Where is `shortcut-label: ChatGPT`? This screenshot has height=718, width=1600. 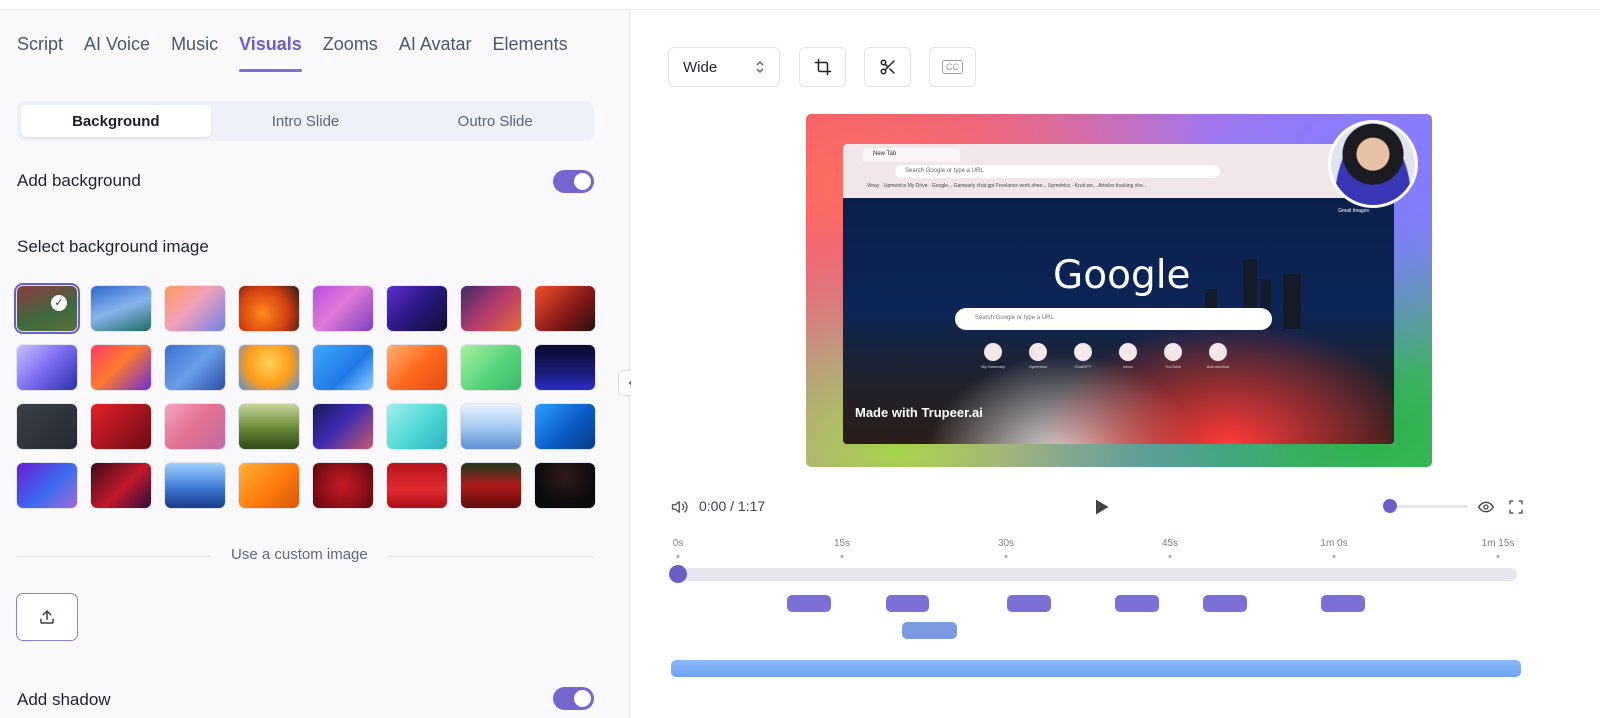 shortcut-label: ChatGPT is located at coordinates (1083, 366).